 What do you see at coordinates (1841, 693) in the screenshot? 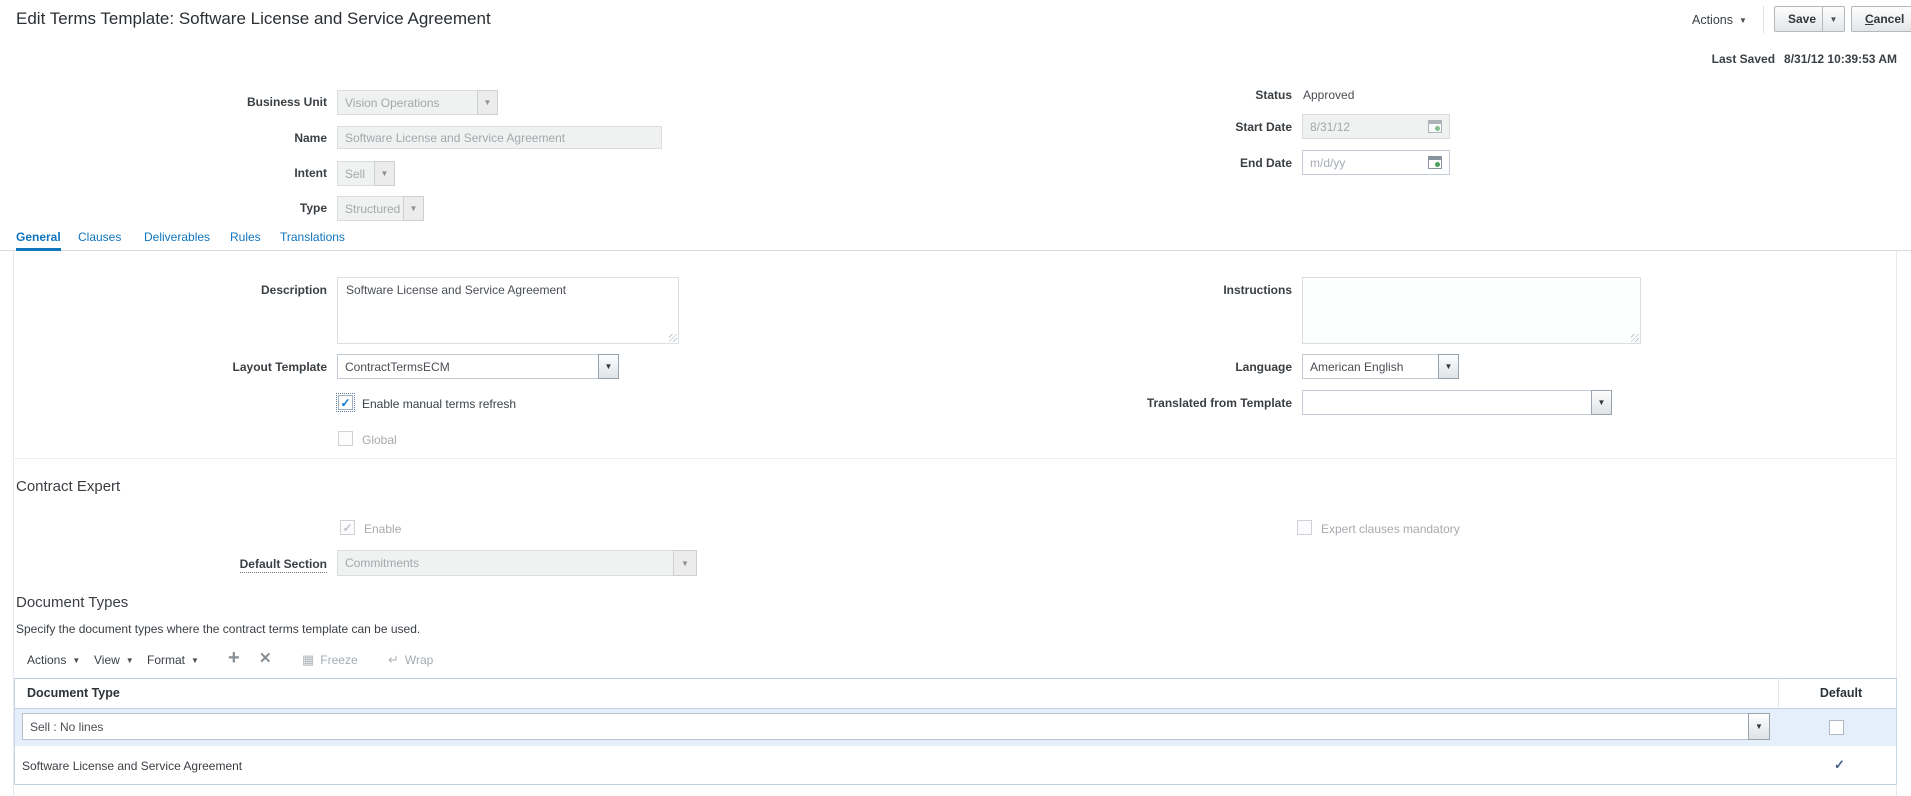
I see `column-header-default: Default` at bounding box center [1841, 693].